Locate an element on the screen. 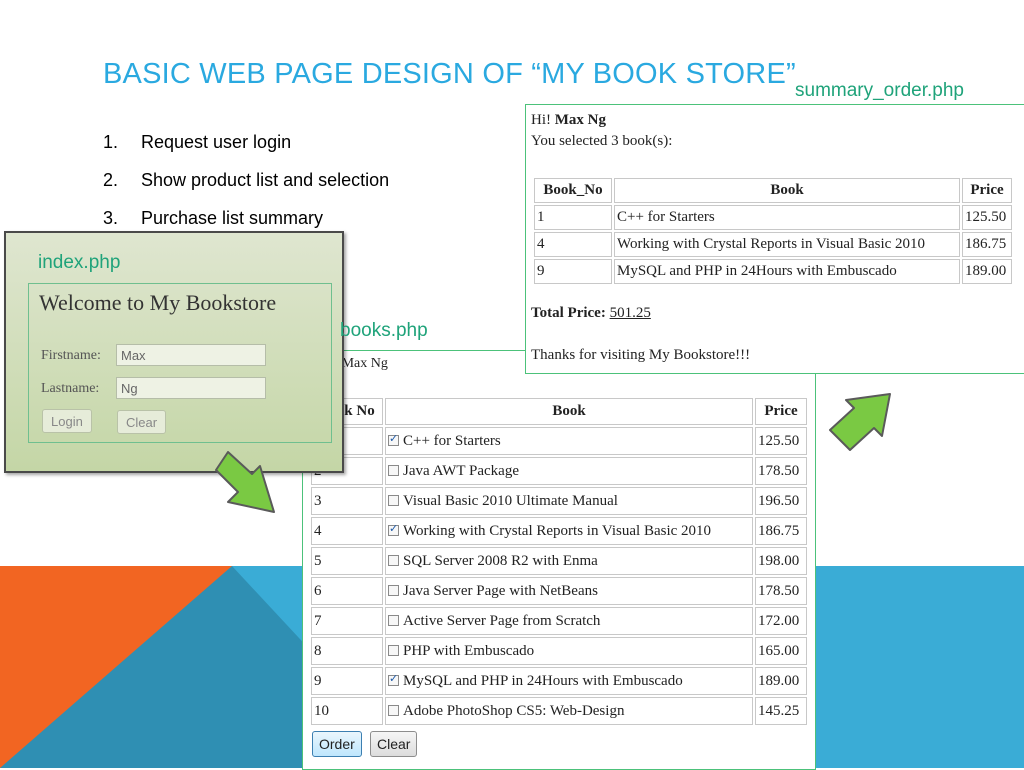  table-row: 8 PHP with Embuscado 165.00 is located at coordinates (559, 651).